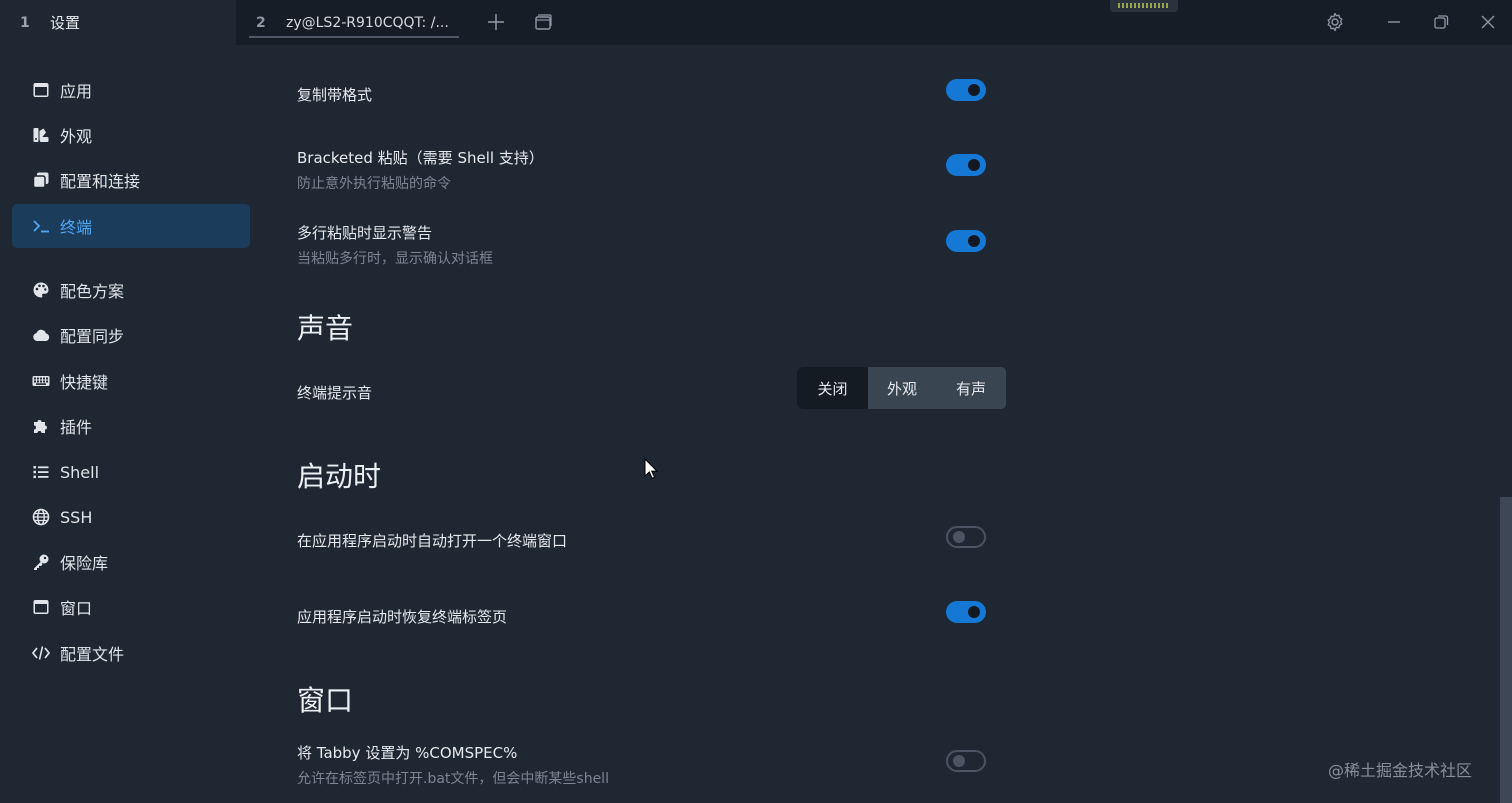 The width and height of the screenshot is (1512, 803). What do you see at coordinates (651, 468) in the screenshot?
I see `mouse-cursor-icon` at bounding box center [651, 468].